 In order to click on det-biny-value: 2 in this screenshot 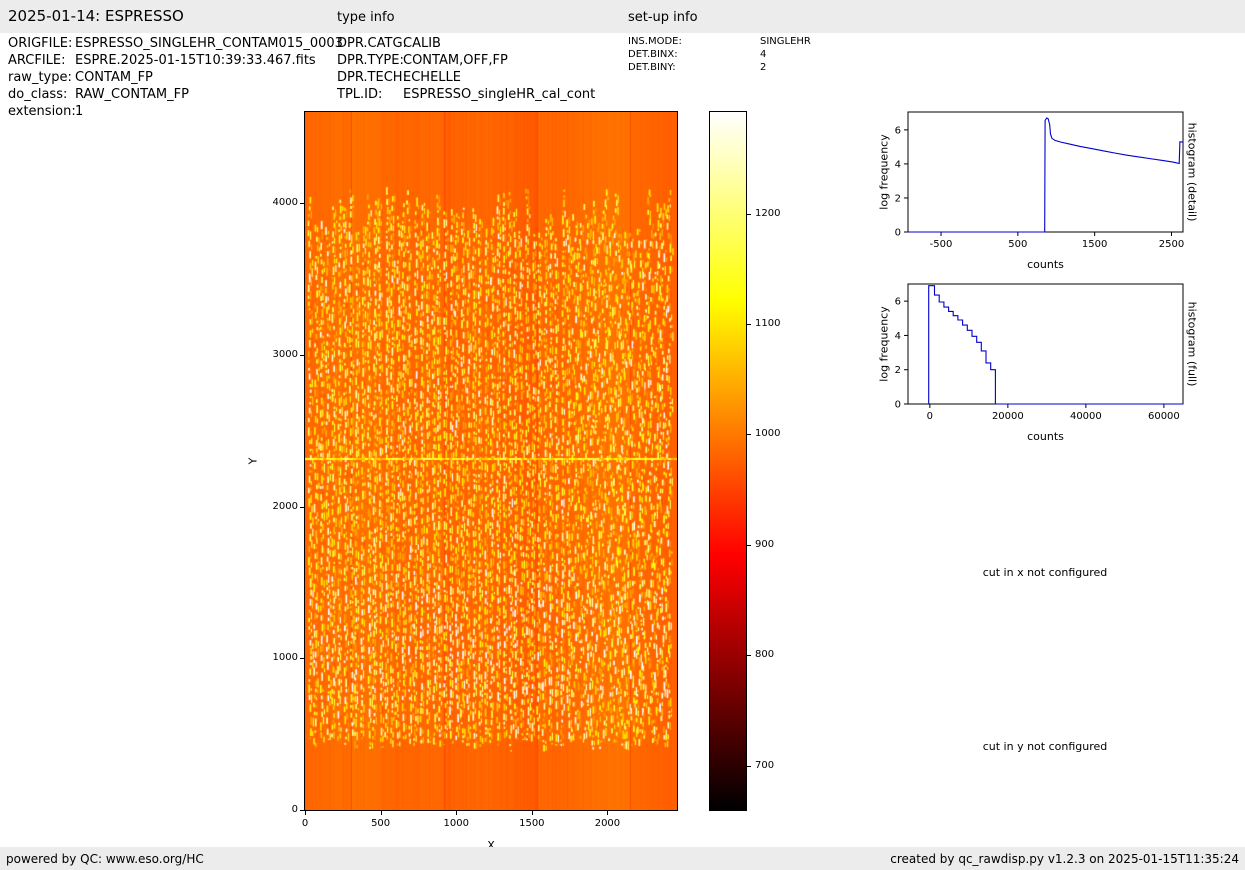, I will do `click(763, 67)`.